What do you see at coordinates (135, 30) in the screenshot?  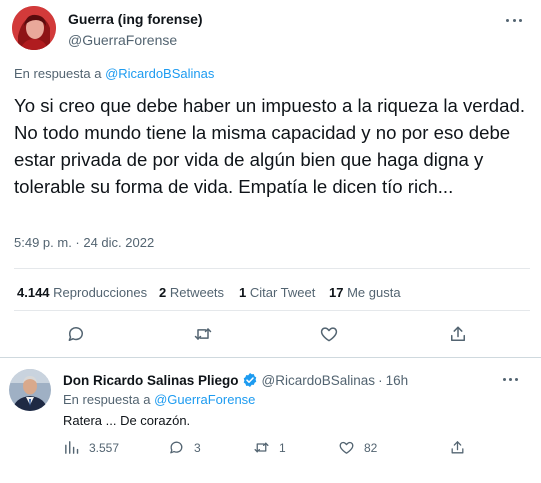 I see `author-info: Guerra (ing forense) @GuerraForense` at bounding box center [135, 30].